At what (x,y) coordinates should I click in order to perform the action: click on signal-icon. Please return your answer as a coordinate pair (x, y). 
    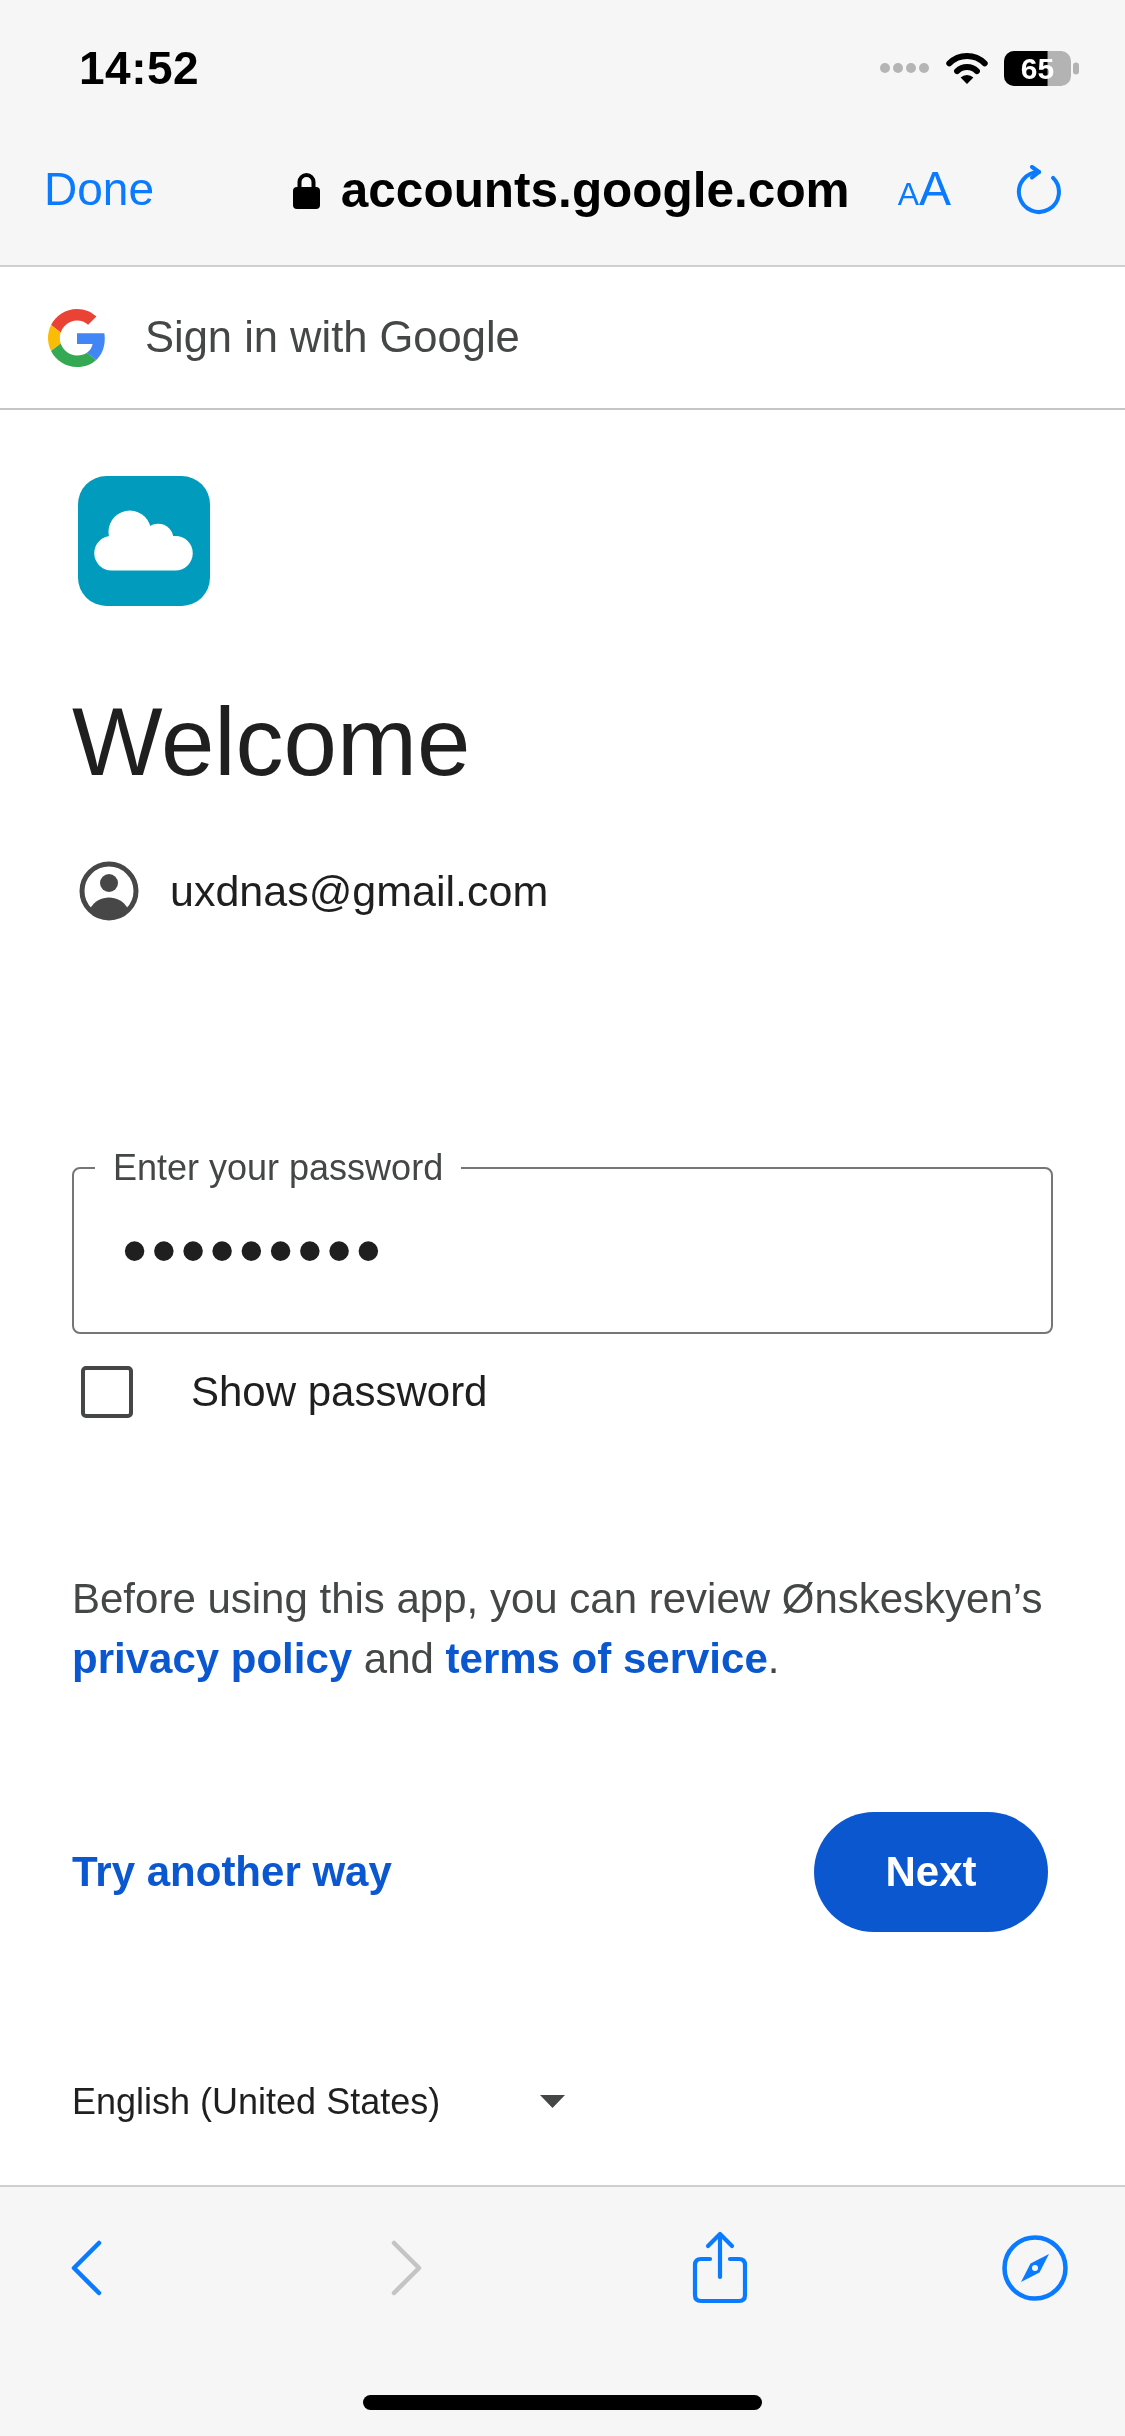
    Looking at the image, I should click on (904, 68).